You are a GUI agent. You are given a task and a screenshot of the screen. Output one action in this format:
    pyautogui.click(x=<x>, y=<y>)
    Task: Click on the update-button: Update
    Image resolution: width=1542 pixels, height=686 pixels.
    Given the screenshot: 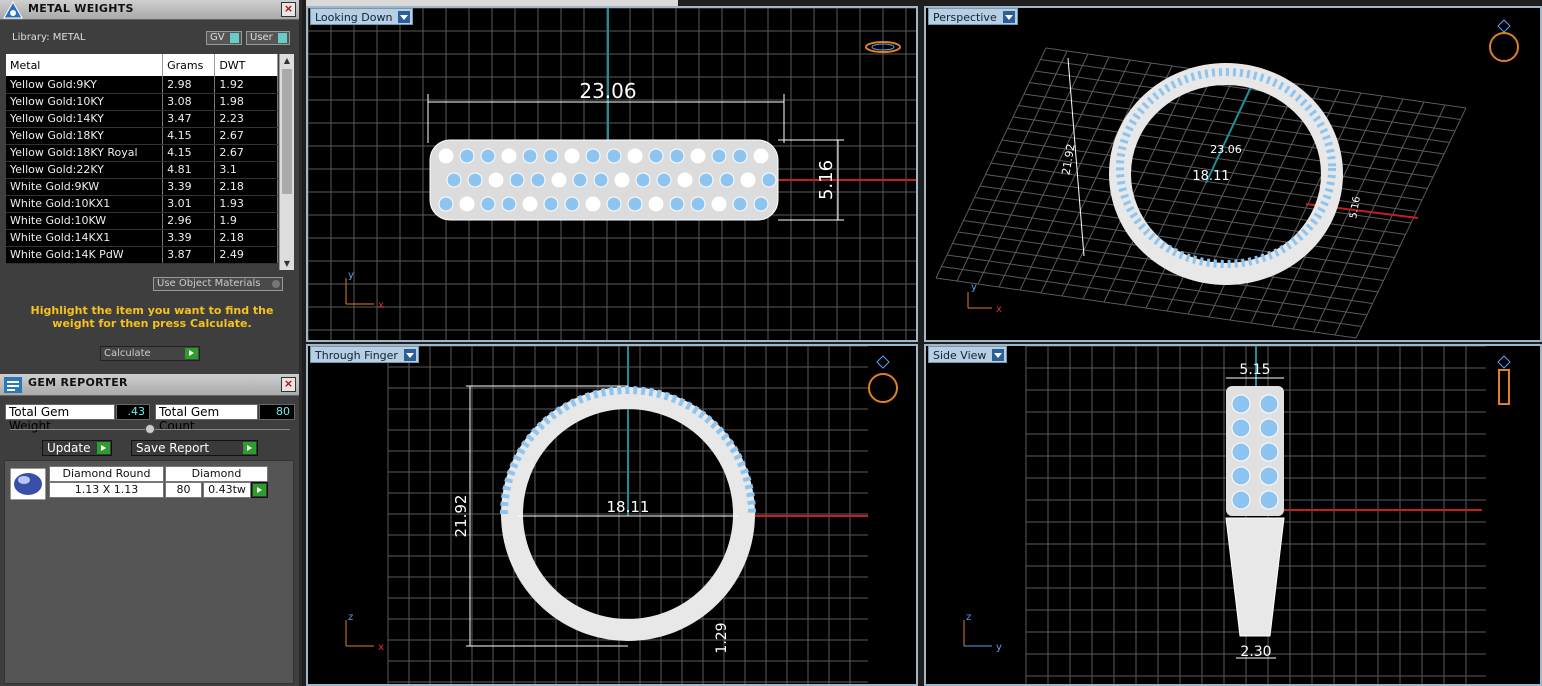 What is the action you would take?
    pyautogui.click(x=77, y=448)
    